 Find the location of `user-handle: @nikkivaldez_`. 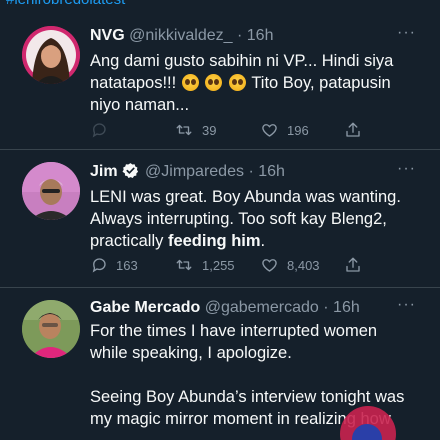

user-handle: @nikkivaldez_ is located at coordinates (180, 35).